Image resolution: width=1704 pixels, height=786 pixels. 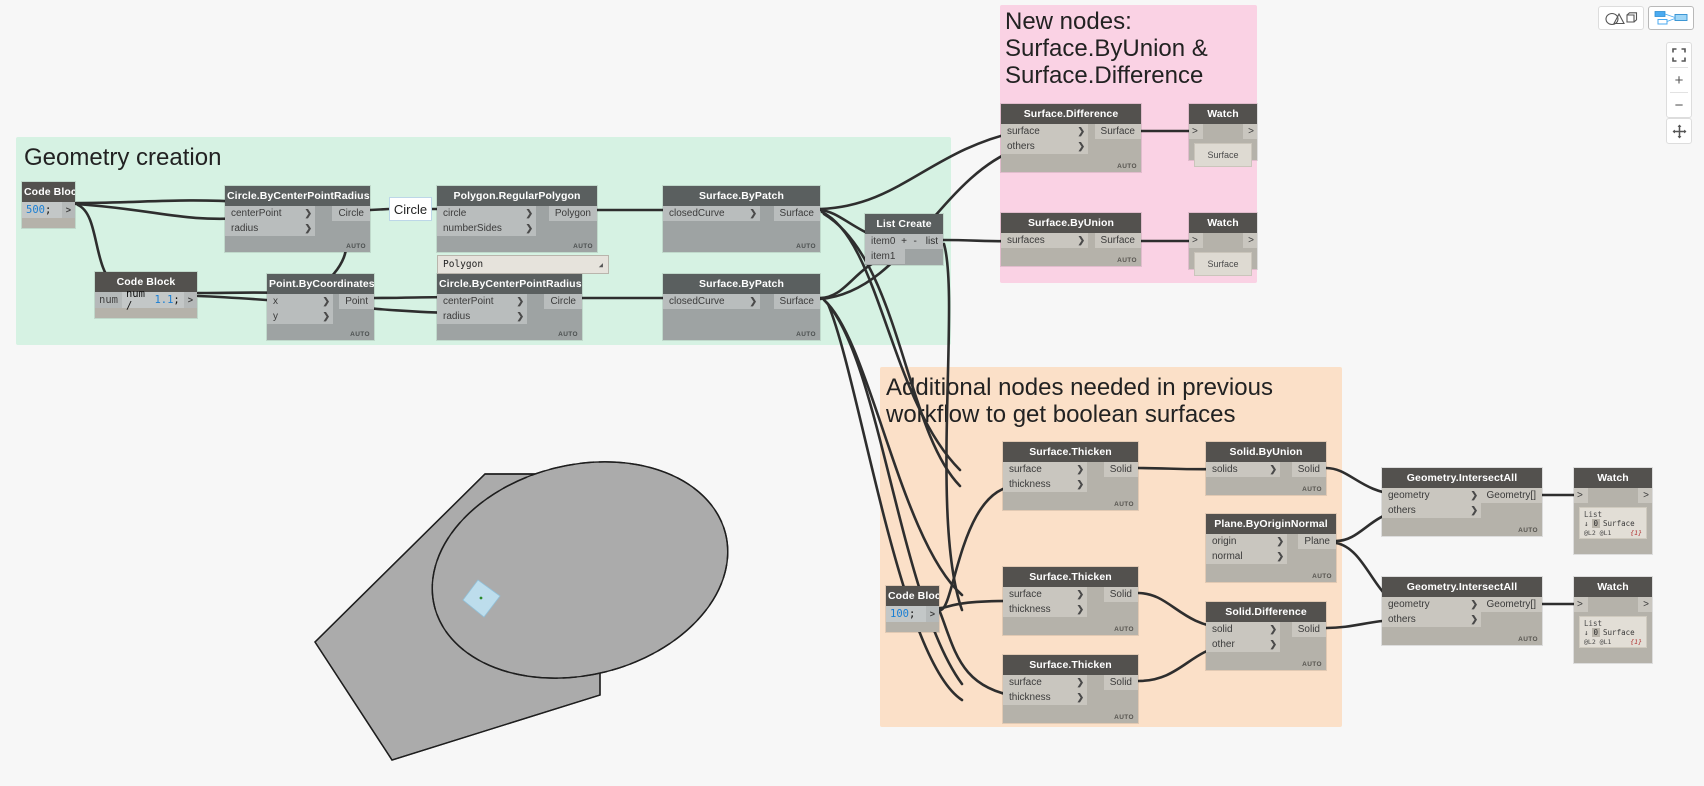 I want to click on output-port: Point, so click(x=356, y=301).